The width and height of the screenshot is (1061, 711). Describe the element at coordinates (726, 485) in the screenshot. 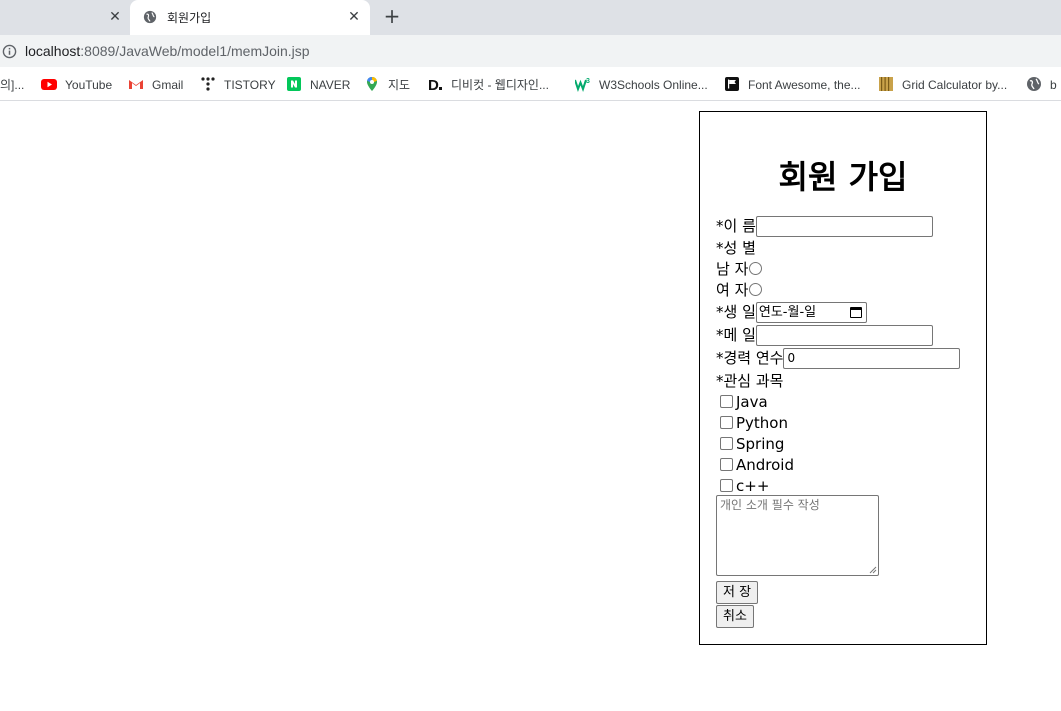

I see `cpp-checkbox` at that location.